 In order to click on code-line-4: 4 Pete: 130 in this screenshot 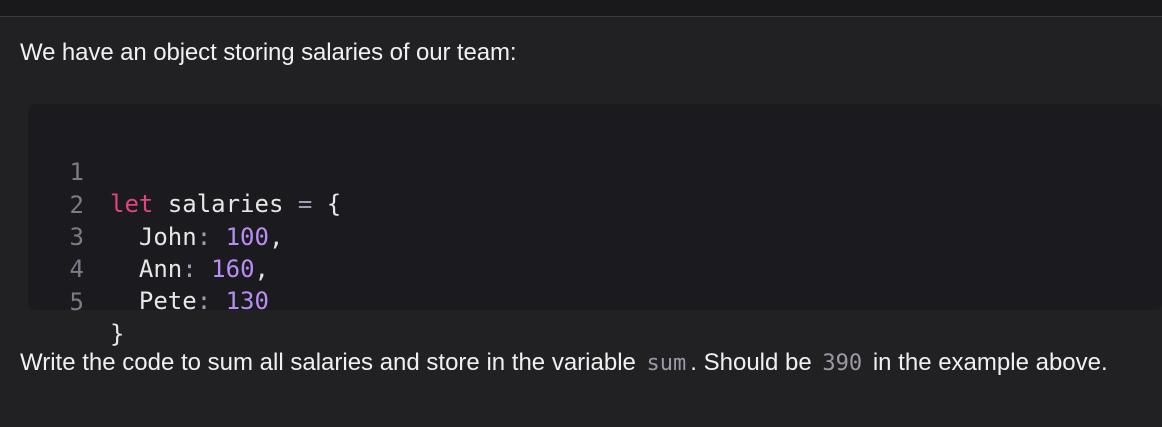, I will do `click(148, 268)`.